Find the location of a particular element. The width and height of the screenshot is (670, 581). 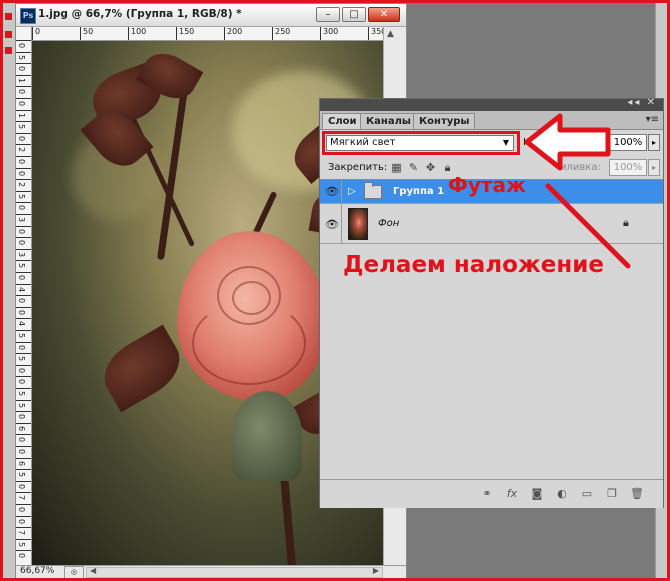

annotation-arrows is located at coordinates (577, 191).